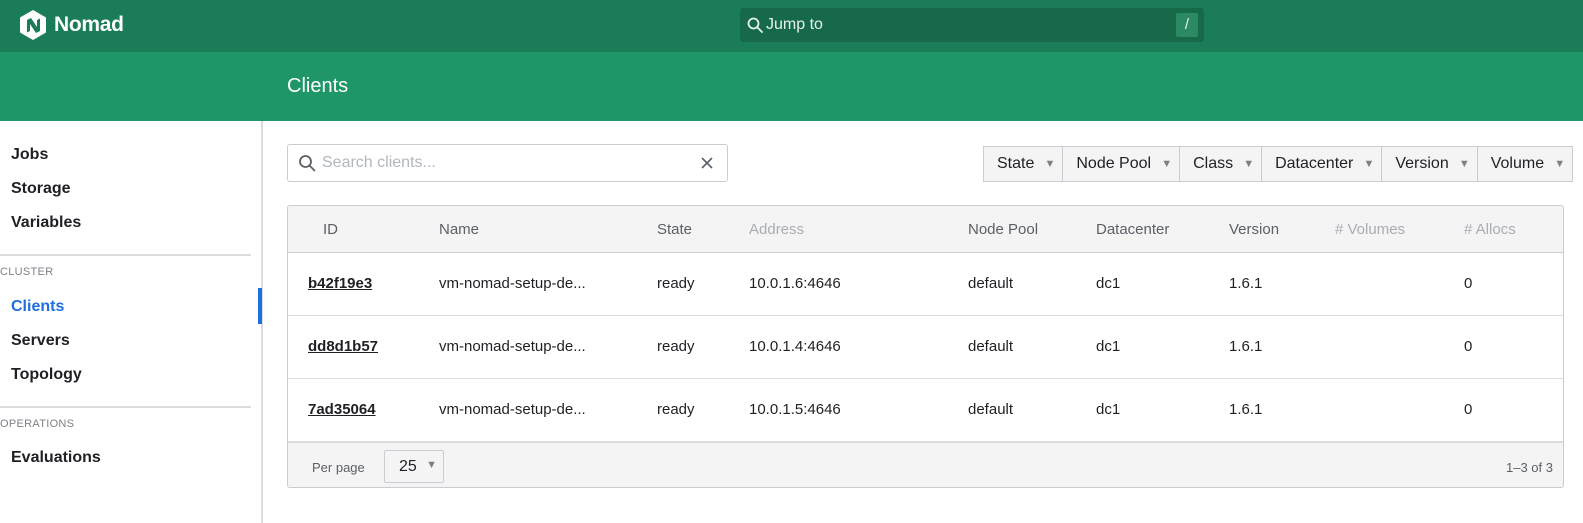 This screenshot has width=1583, height=523. Describe the element at coordinates (342, 409) in the screenshot. I see `client-id-link: 7ad35064` at that location.